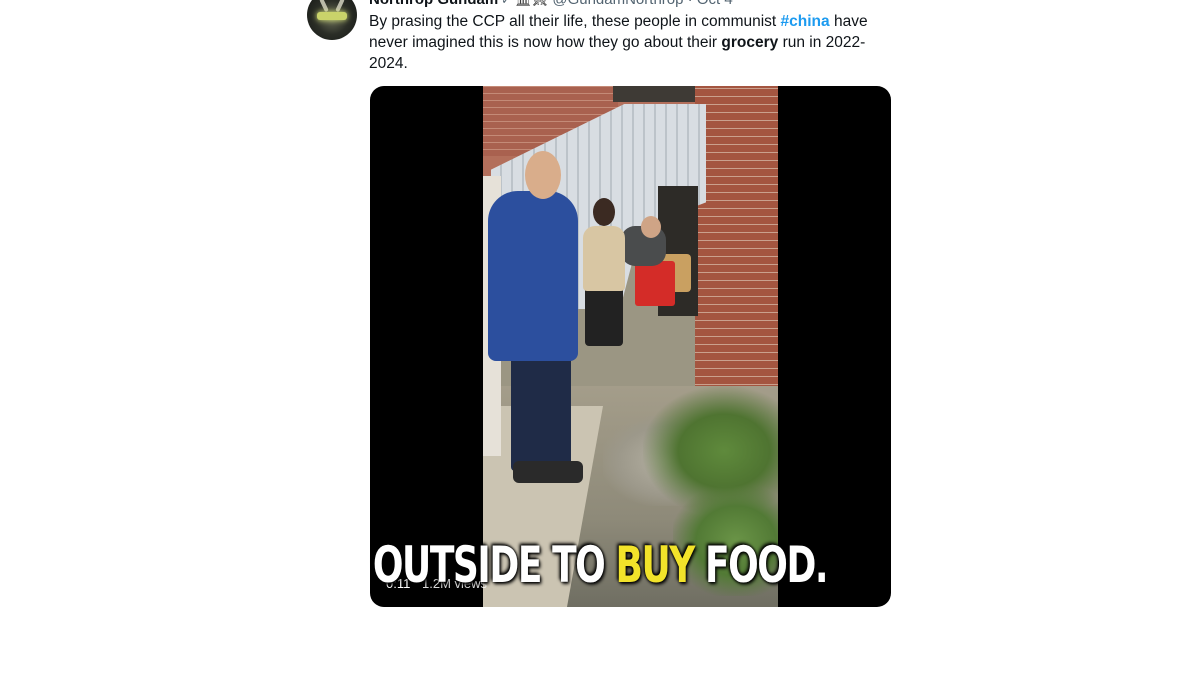 The width and height of the screenshot is (1200, 675). Describe the element at coordinates (805, 21) in the screenshot. I see `hashtag-link: #china` at that location.